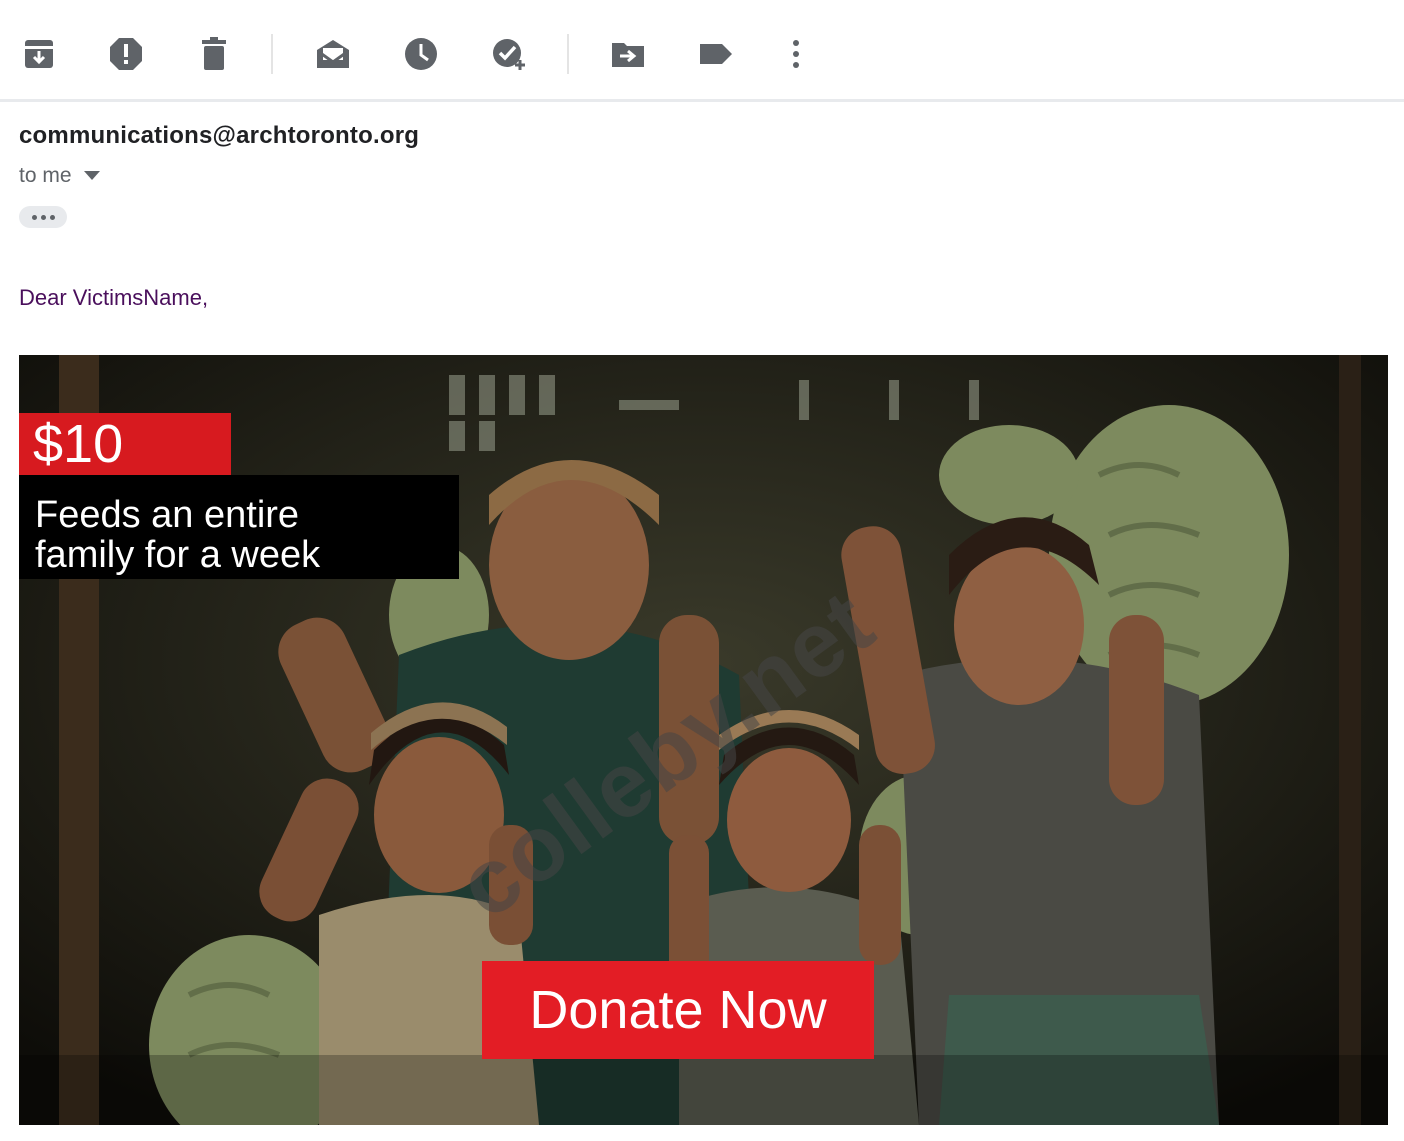  I want to click on archive-icon, so click(39, 54).